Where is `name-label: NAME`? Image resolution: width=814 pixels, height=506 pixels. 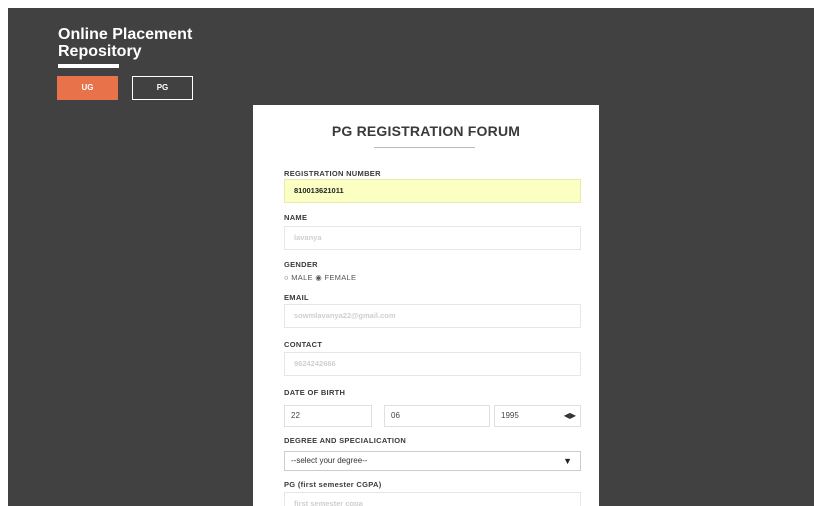 name-label: NAME is located at coordinates (296, 217).